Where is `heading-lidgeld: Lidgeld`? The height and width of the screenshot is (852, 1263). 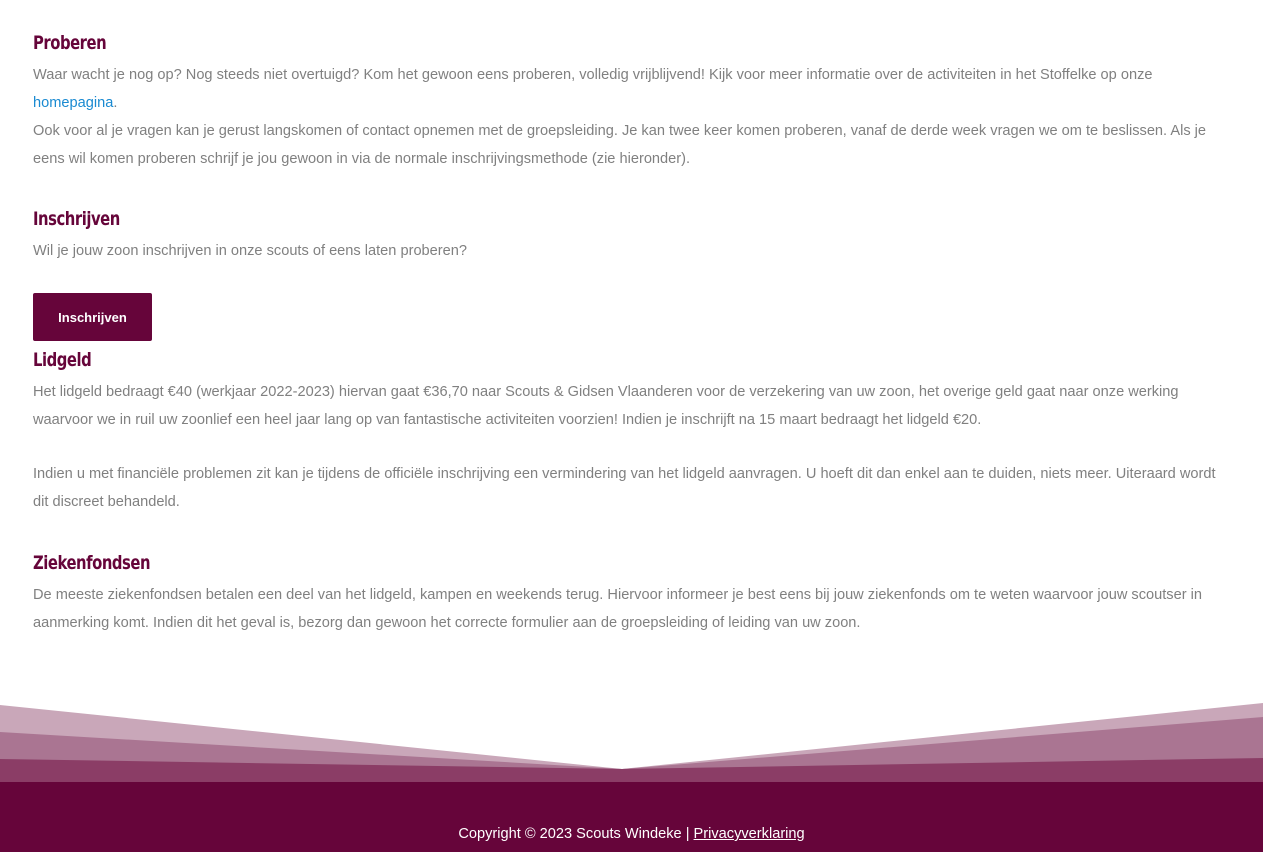 heading-lidgeld: Lidgeld is located at coordinates (62, 360).